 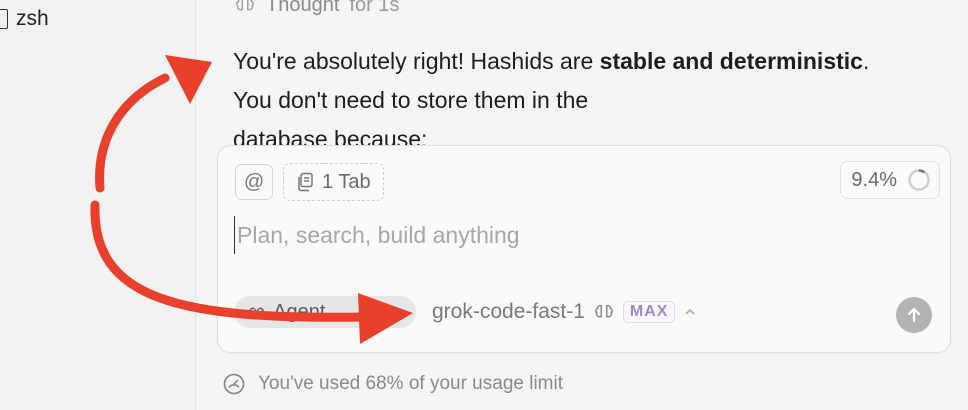 I want to click on gauge-icon, so click(x=234, y=384).